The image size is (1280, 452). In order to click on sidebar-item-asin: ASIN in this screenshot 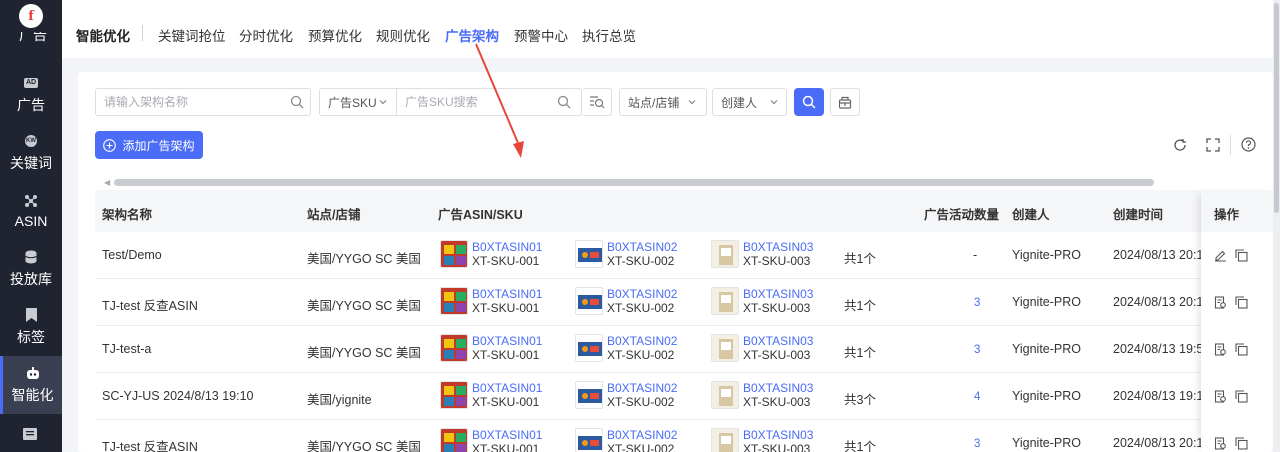, I will do `click(31, 211)`.